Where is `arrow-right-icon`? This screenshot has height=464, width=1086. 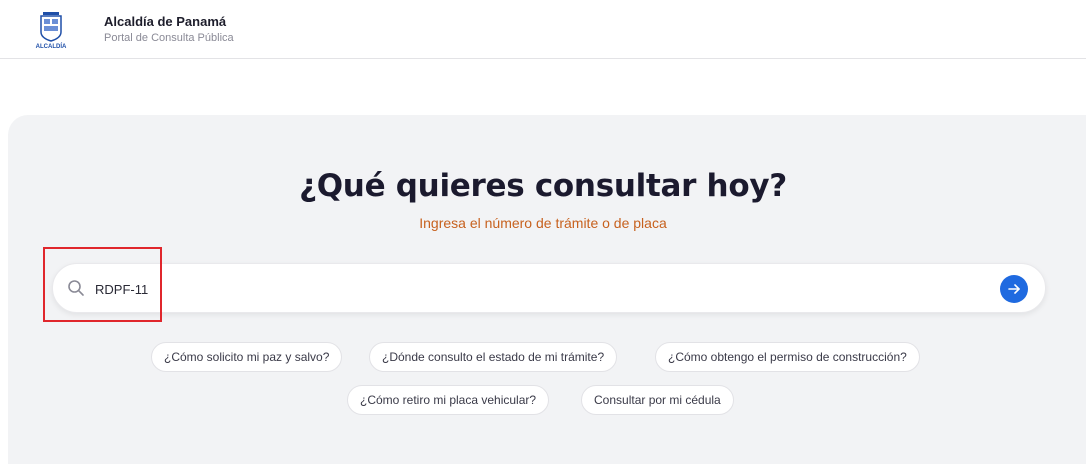 arrow-right-icon is located at coordinates (1014, 289).